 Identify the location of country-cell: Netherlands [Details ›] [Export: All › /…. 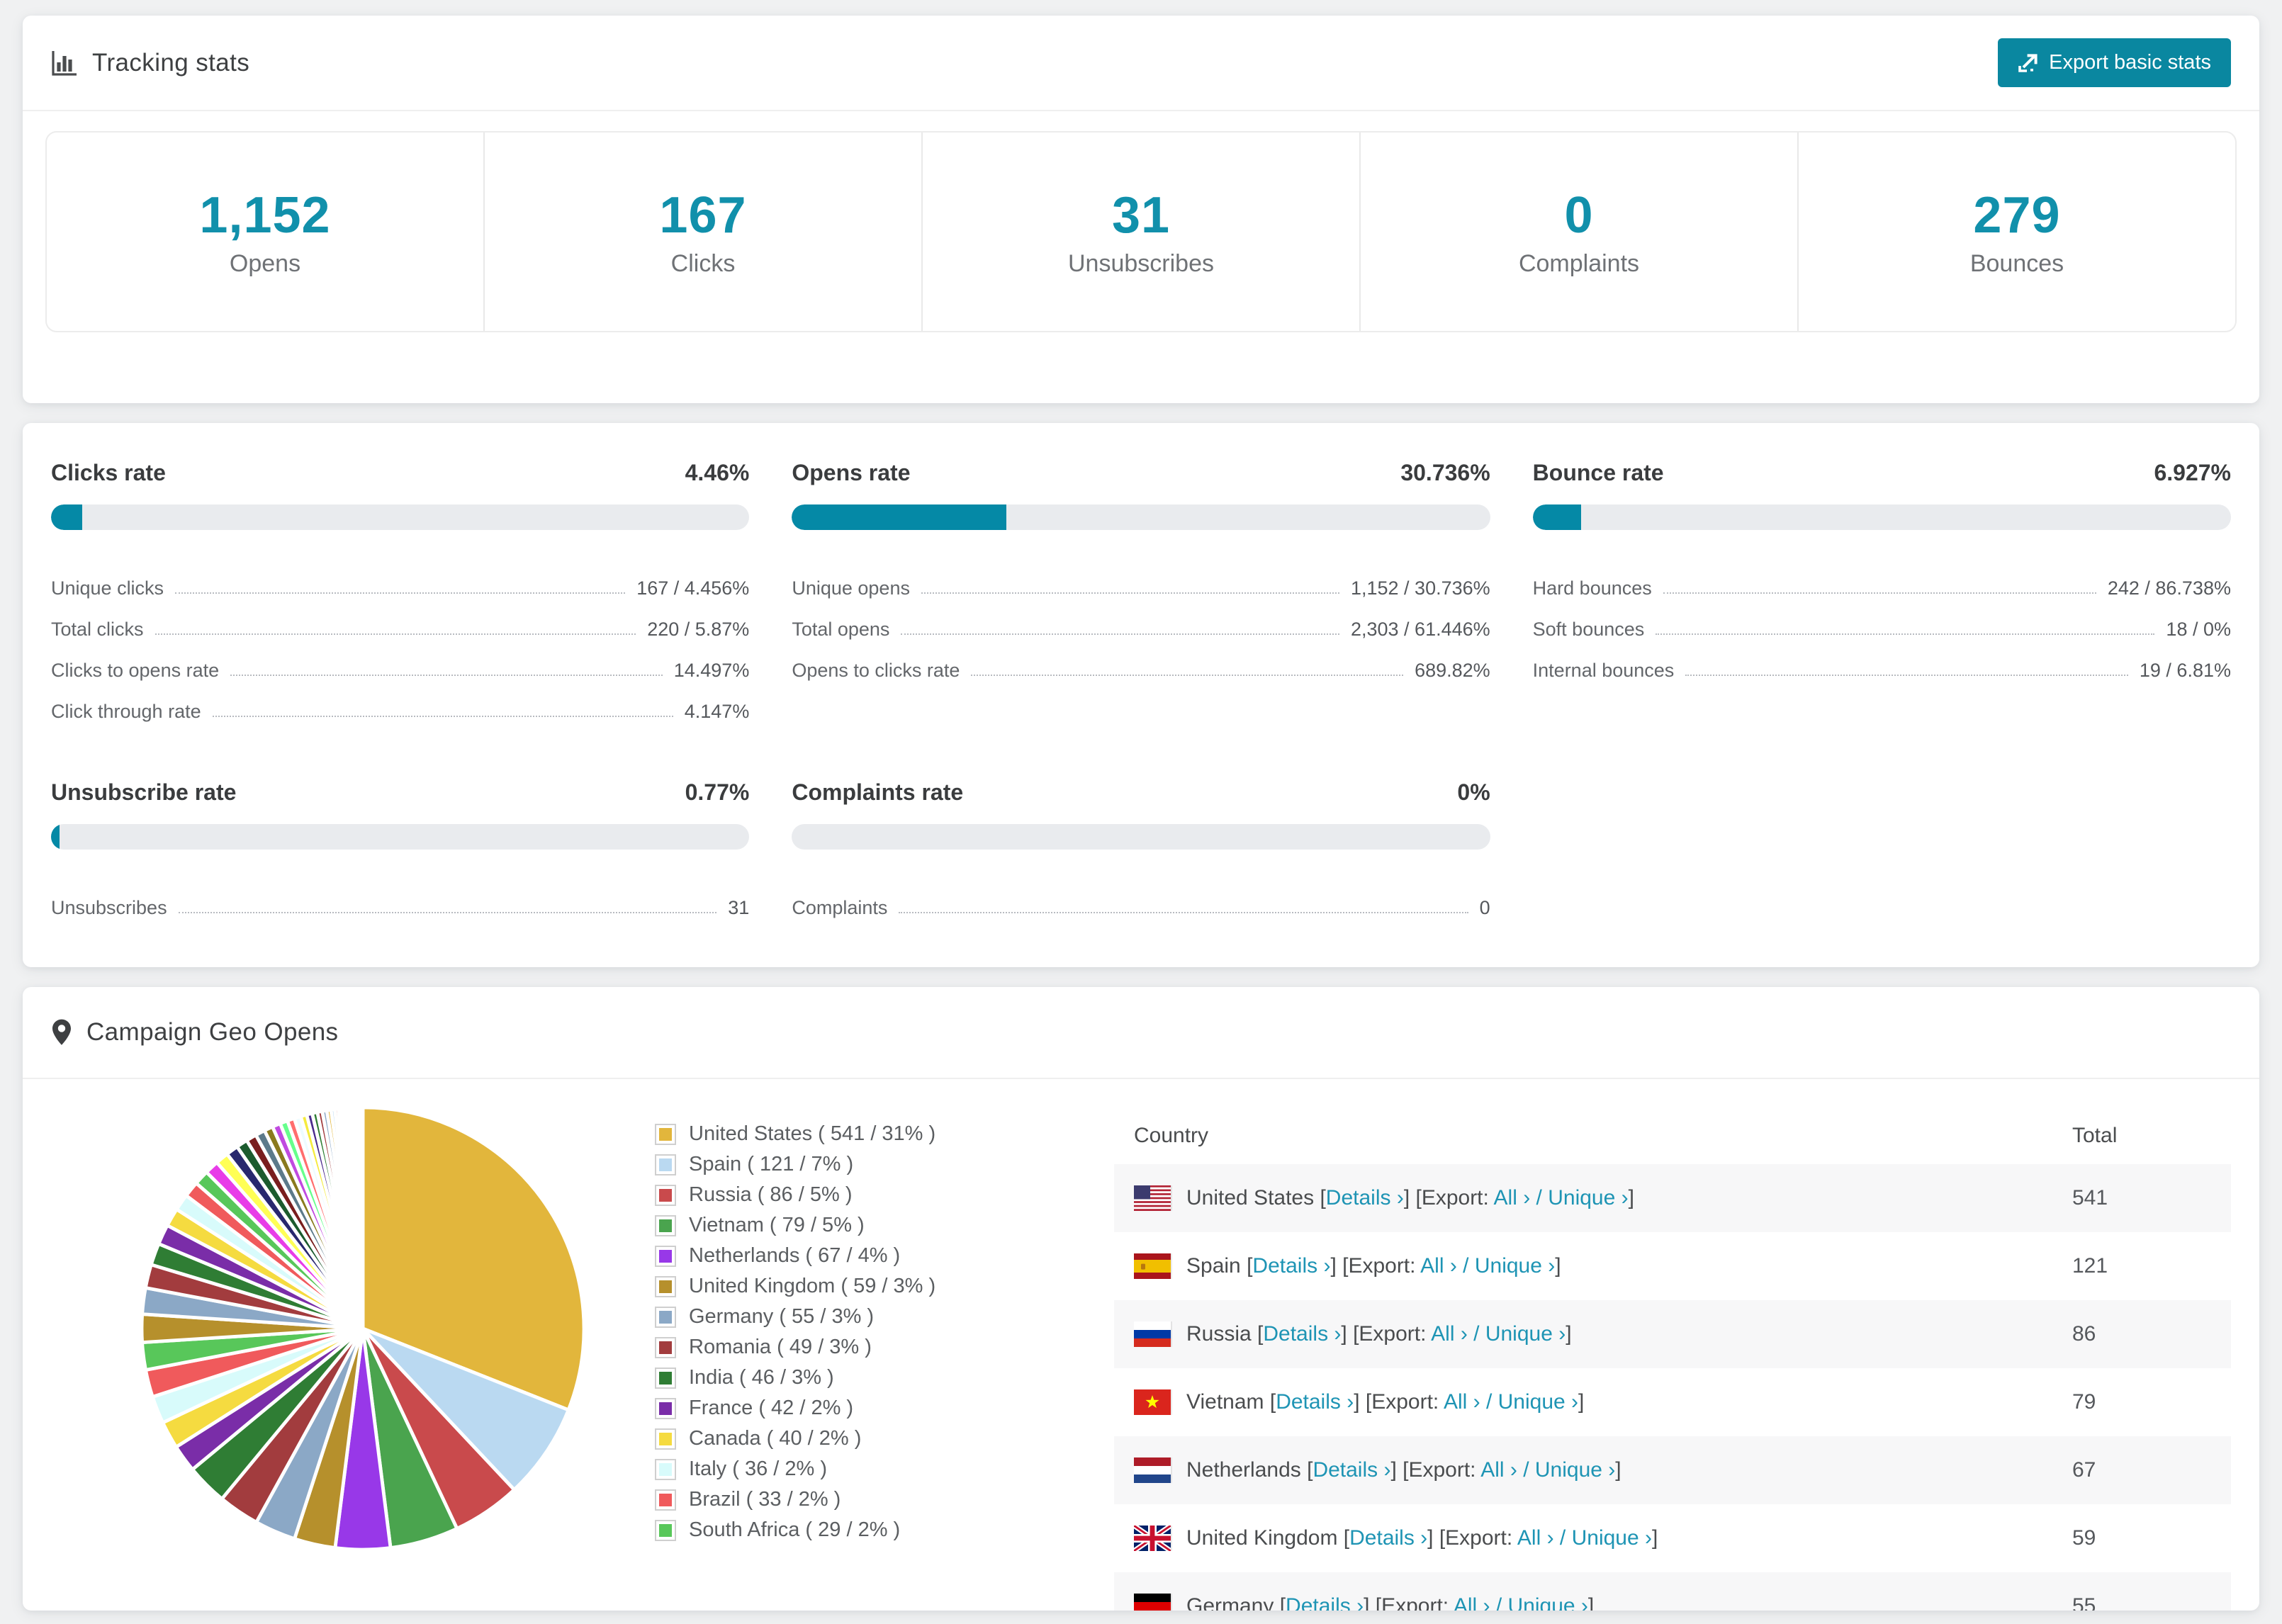
(1603, 1470).